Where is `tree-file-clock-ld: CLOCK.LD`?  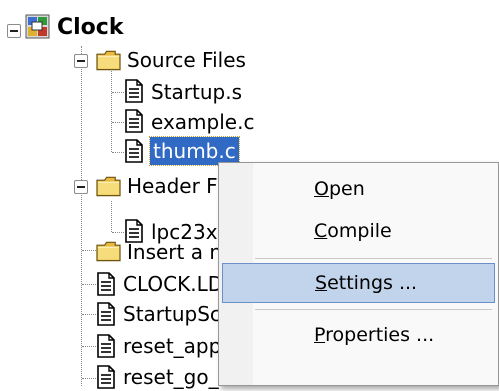
tree-file-clock-ld: CLOCK.LD is located at coordinates (173, 284).